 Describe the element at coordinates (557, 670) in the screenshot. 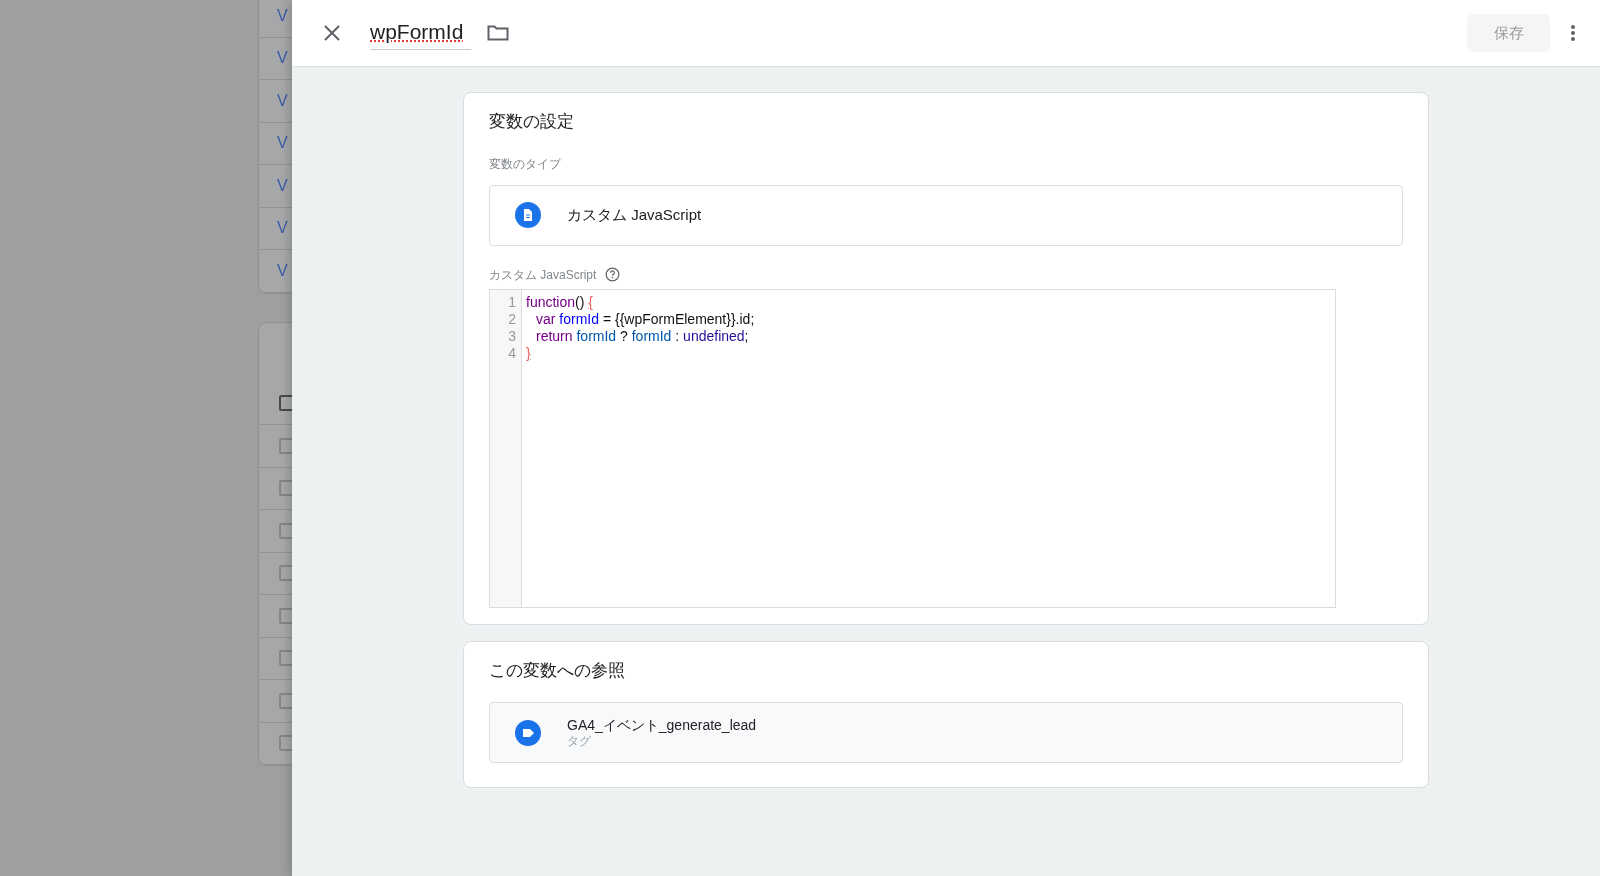

I see `card-title: この変数への参照` at that location.